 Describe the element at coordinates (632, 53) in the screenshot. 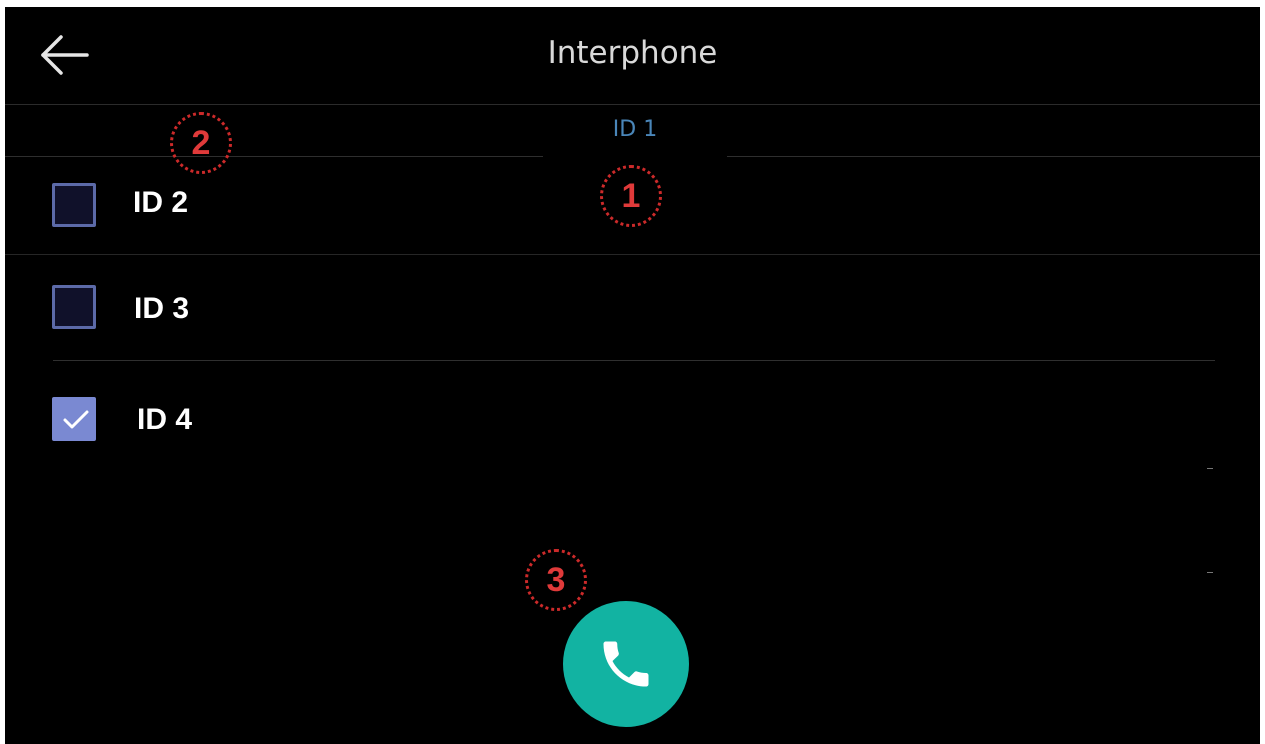

I see `page-title: Interphone` at that location.